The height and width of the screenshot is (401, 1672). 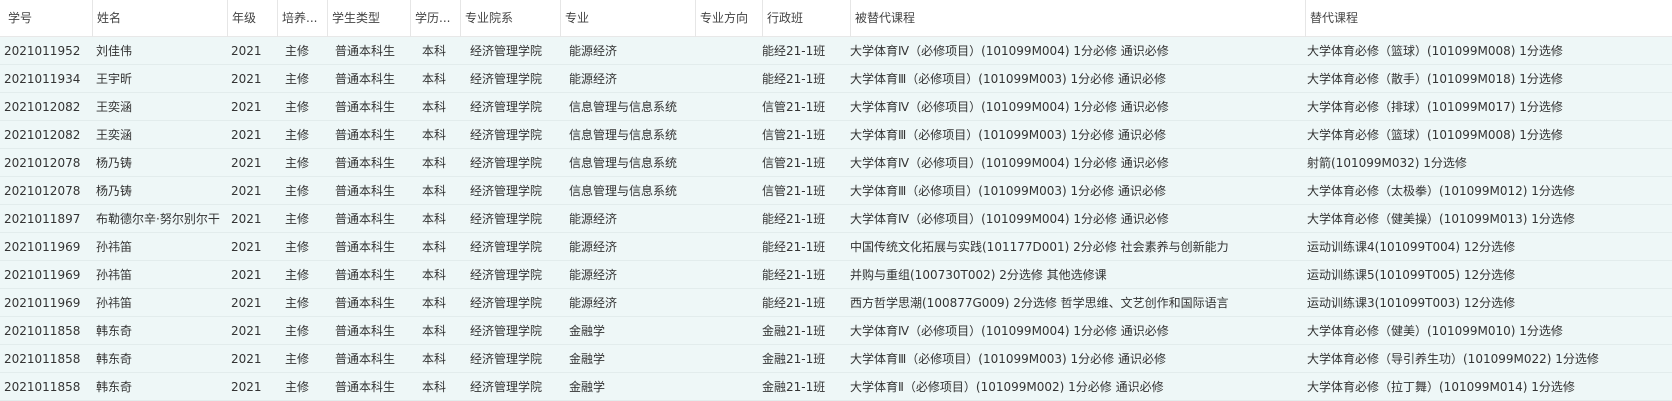 What do you see at coordinates (510, 18) in the screenshot?
I see `header-department: 专业院系` at bounding box center [510, 18].